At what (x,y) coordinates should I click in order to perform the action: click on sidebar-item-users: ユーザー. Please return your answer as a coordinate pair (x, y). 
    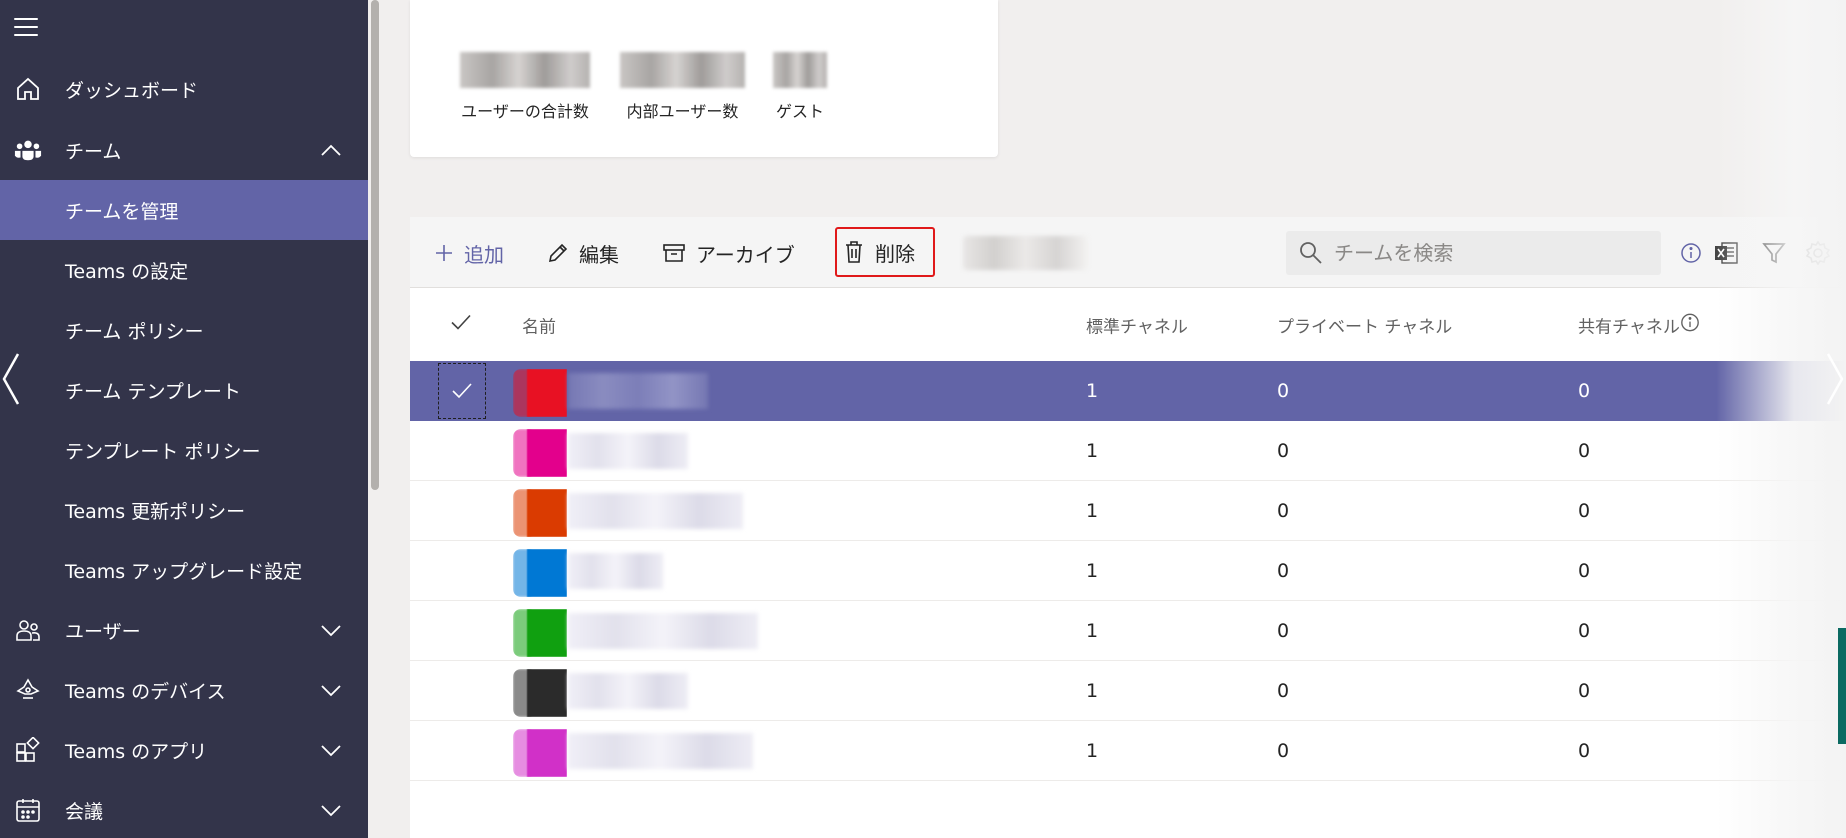
    Looking at the image, I should click on (184, 630).